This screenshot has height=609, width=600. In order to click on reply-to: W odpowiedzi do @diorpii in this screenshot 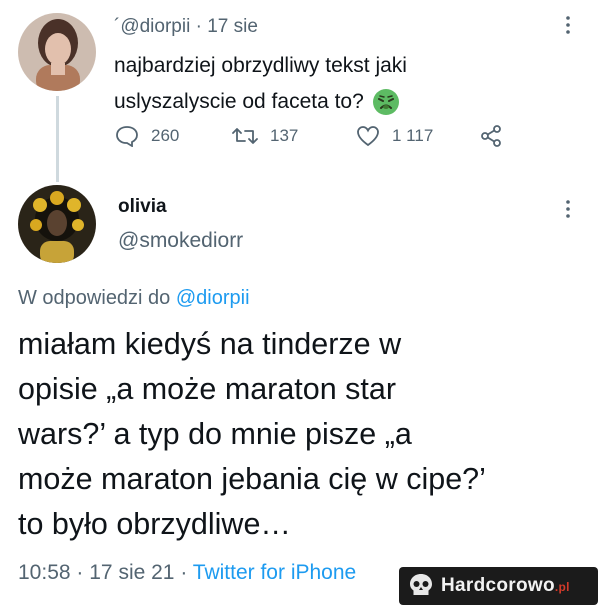, I will do `click(134, 298)`.